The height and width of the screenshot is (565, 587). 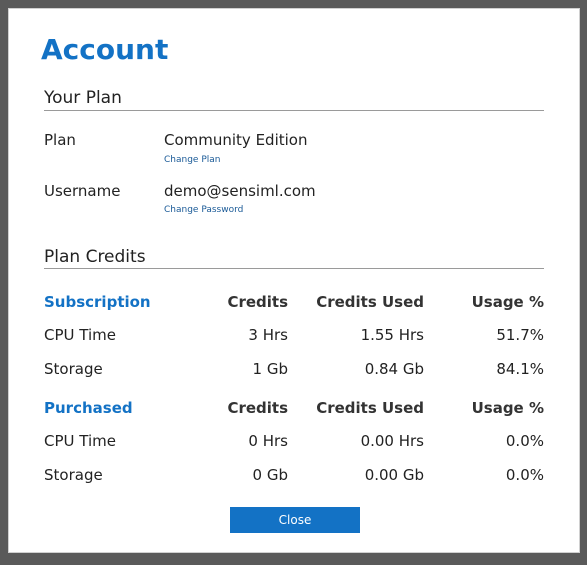 I want to click on credits-value: 0 Hrs, so click(x=268, y=441).